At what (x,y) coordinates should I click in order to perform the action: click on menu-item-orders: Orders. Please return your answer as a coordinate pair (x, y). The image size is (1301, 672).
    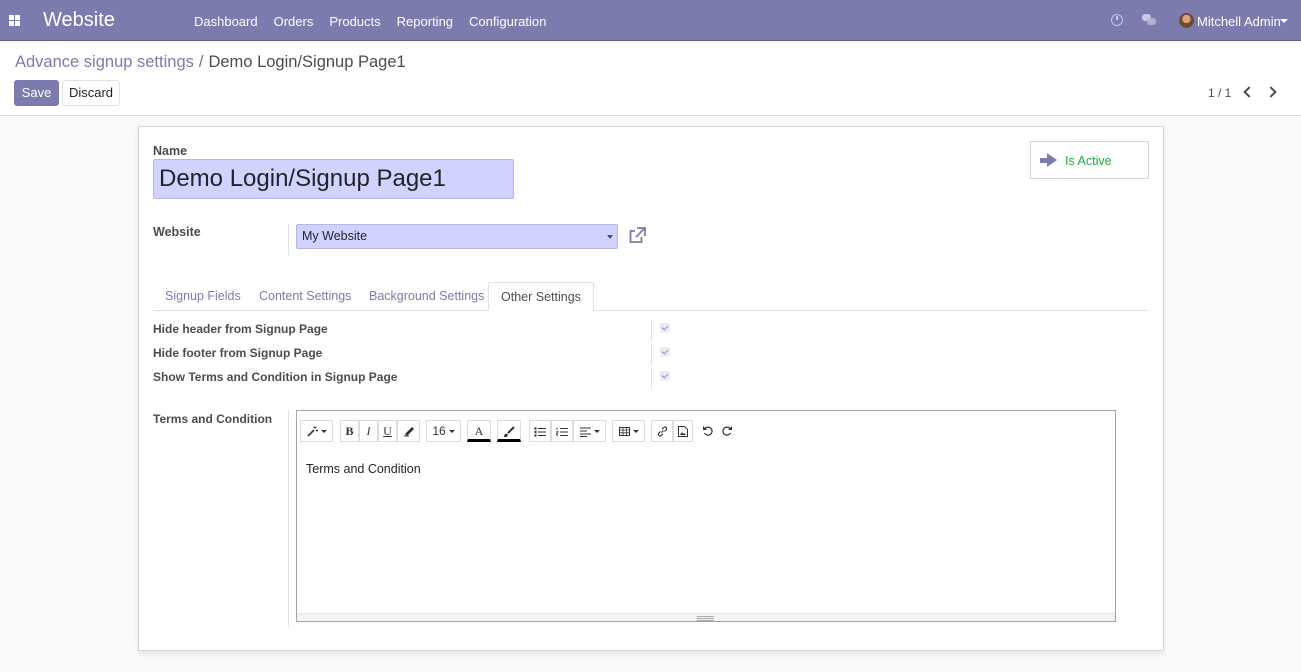
    Looking at the image, I should click on (294, 21).